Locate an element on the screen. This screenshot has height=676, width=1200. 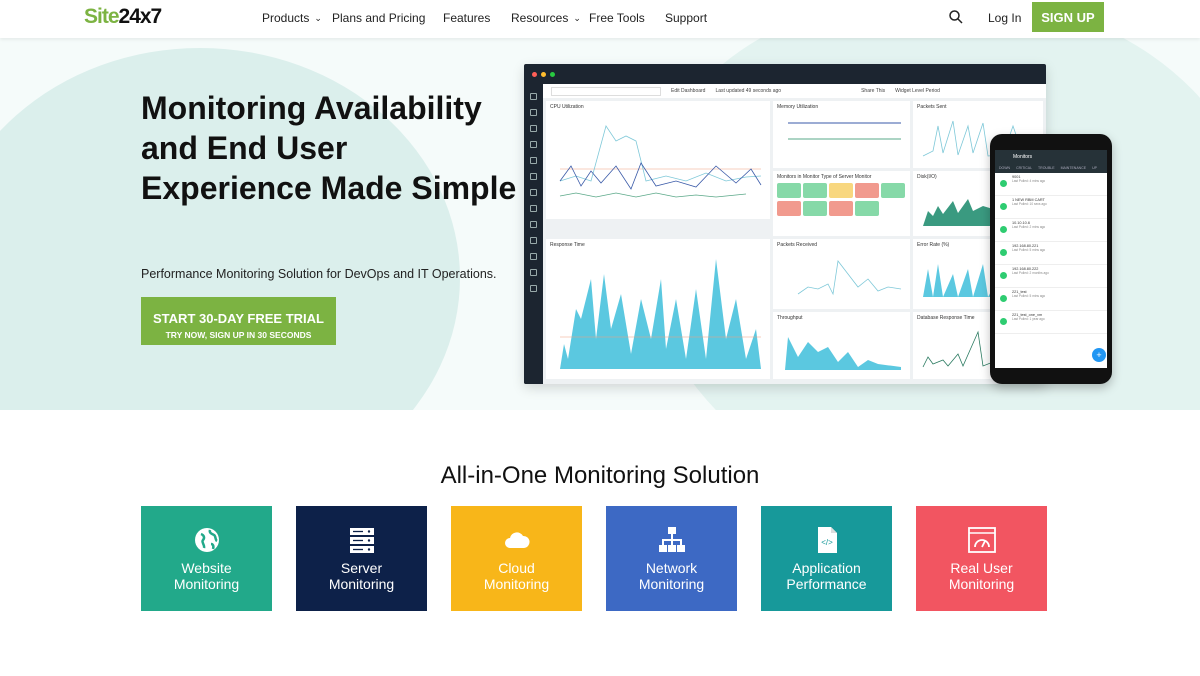
nav-features: Features is located at coordinates (466, 18).